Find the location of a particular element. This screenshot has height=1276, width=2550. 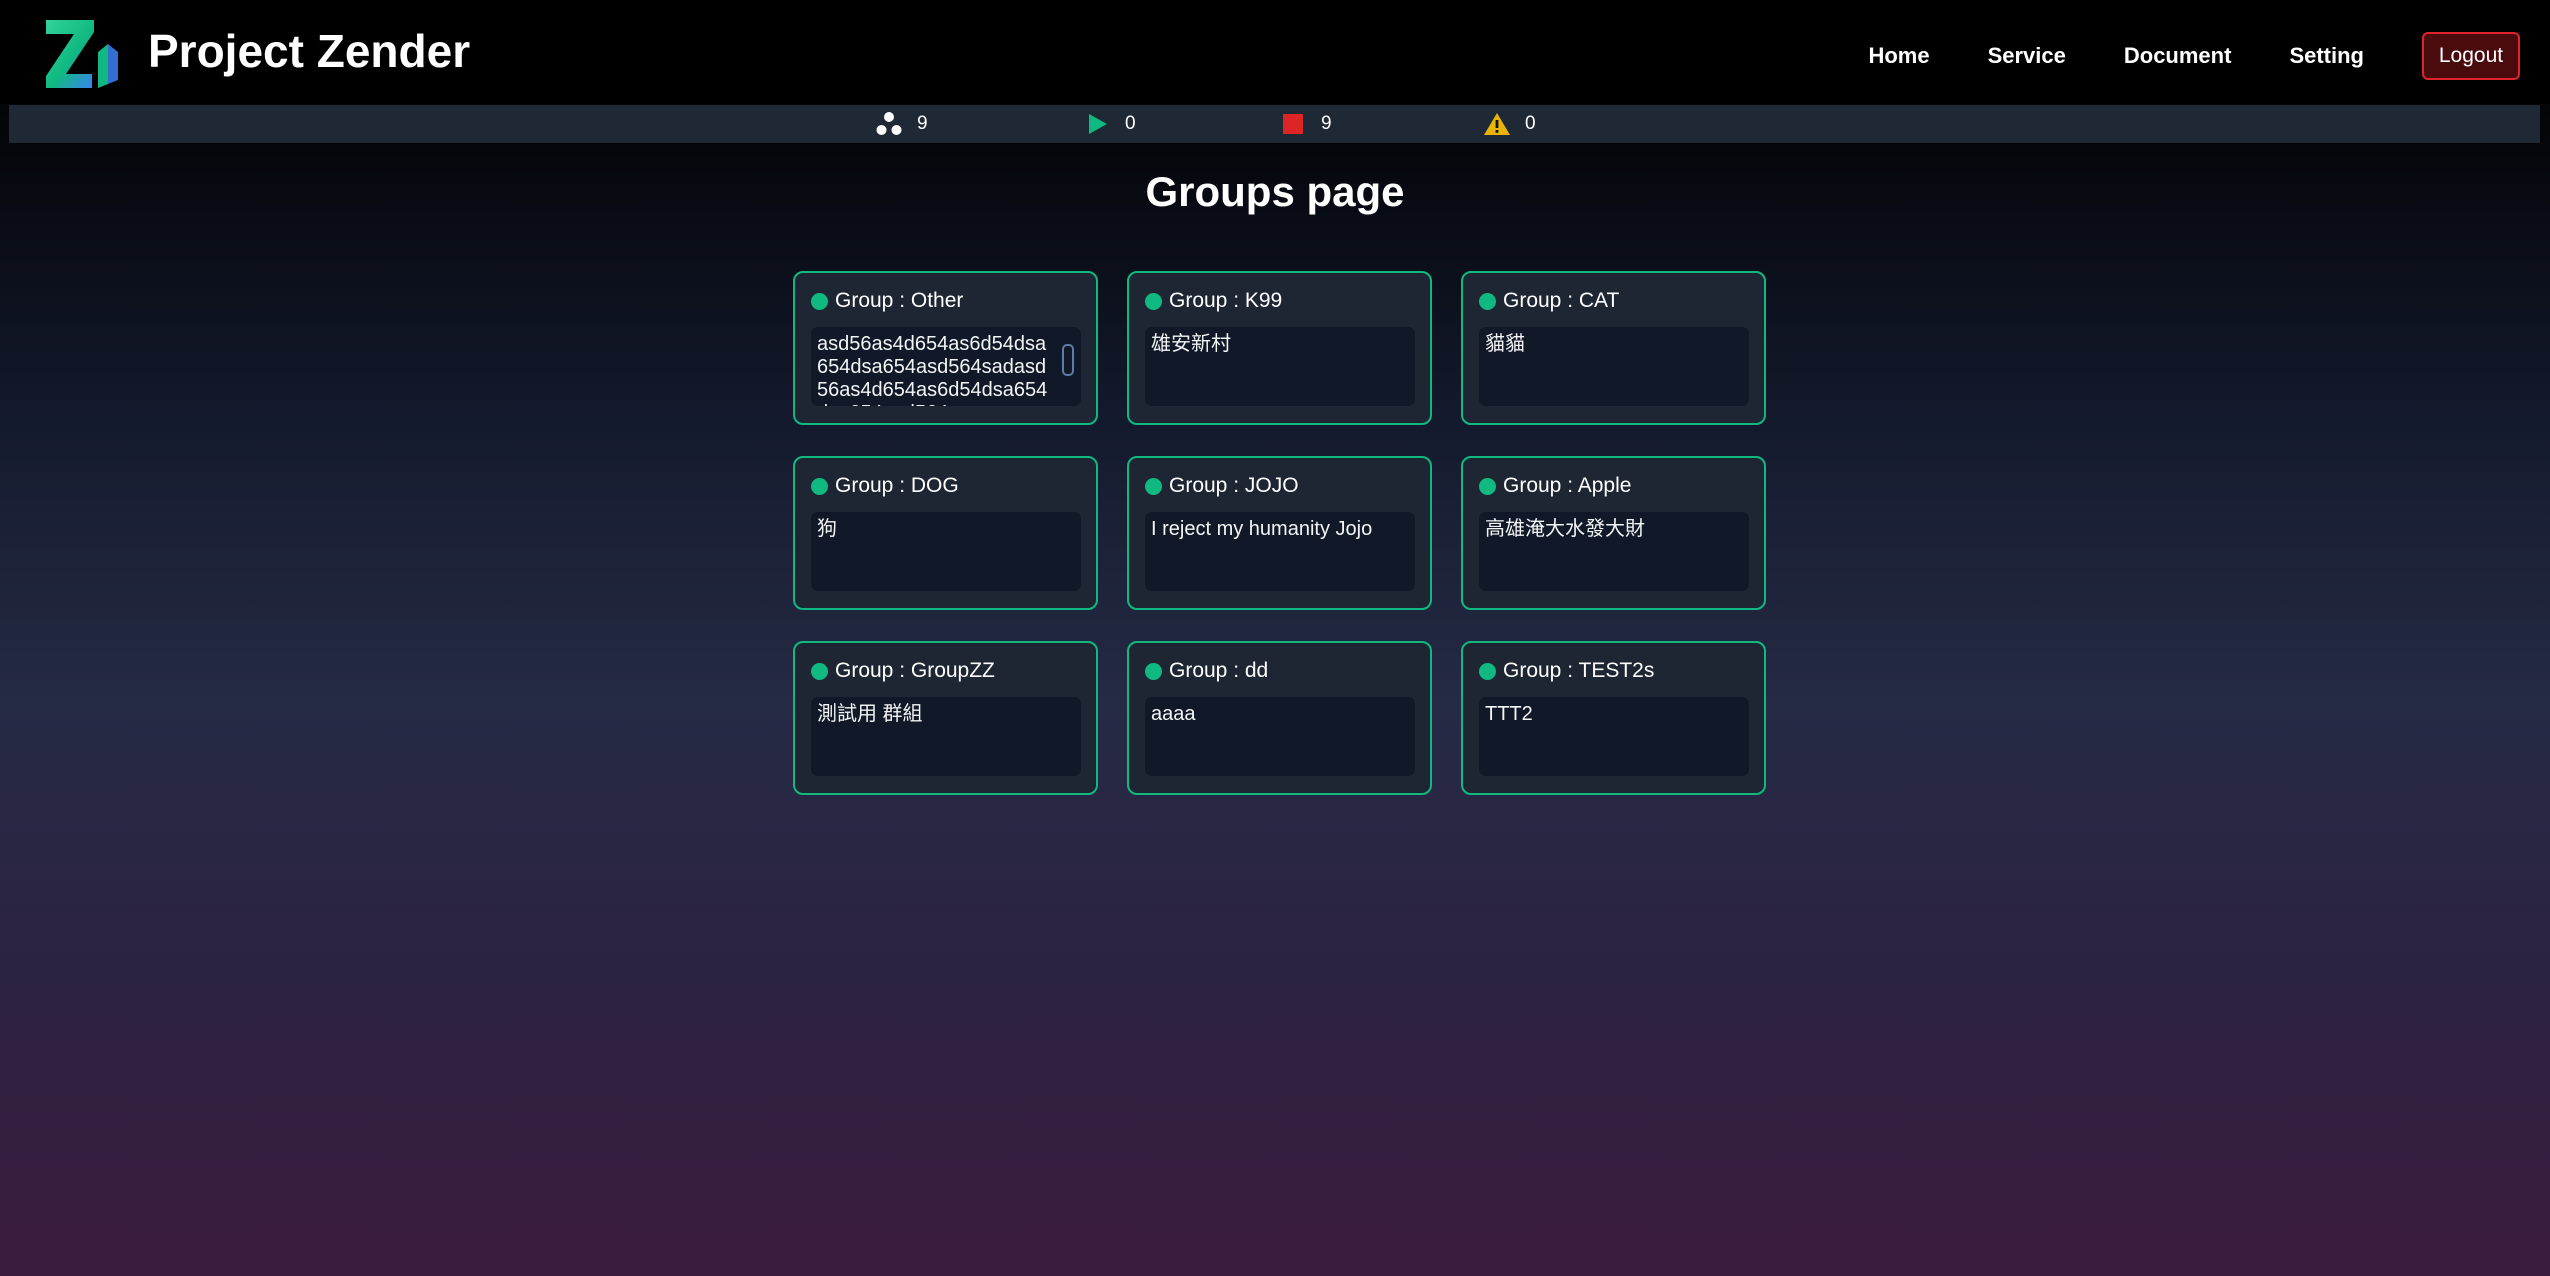

group-card-groupzz: Group : GroupZZ 測試用 群組 is located at coordinates (945, 718).